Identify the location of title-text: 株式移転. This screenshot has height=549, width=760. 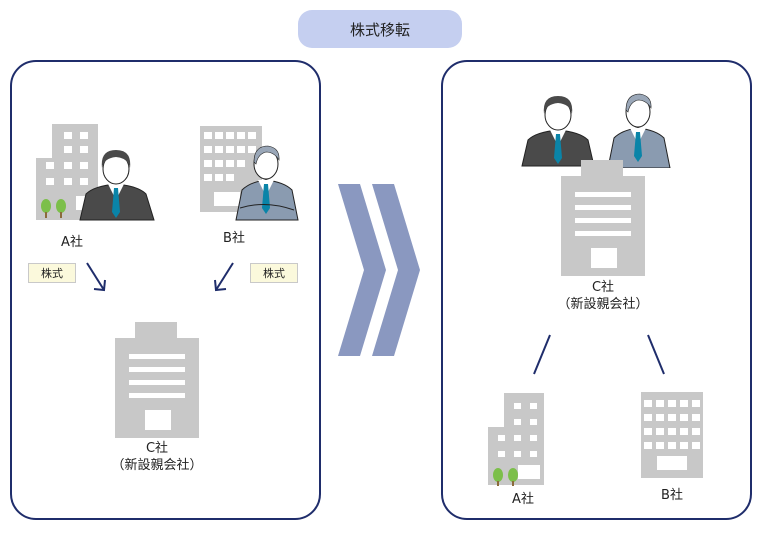
(379, 29).